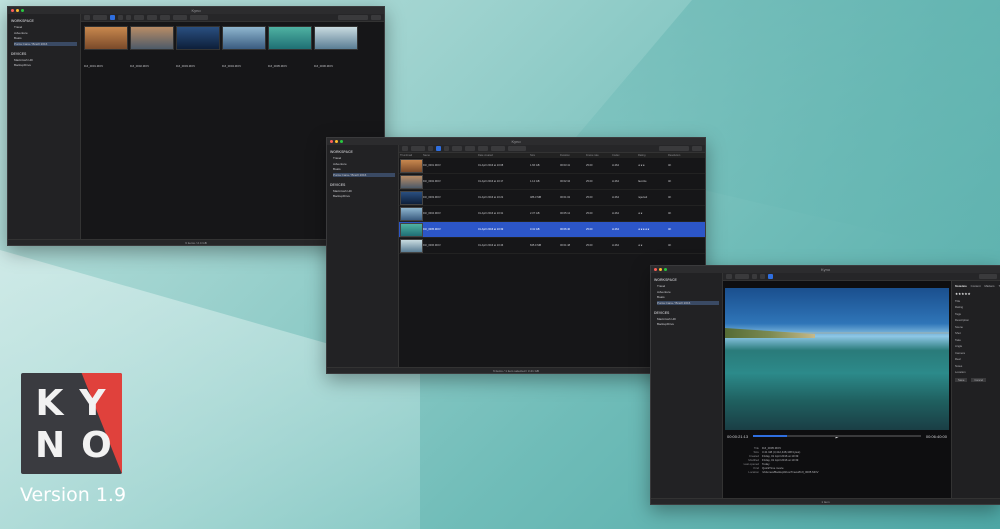 The image size is (1000, 529). I want to click on scrubber, so click(837, 436).